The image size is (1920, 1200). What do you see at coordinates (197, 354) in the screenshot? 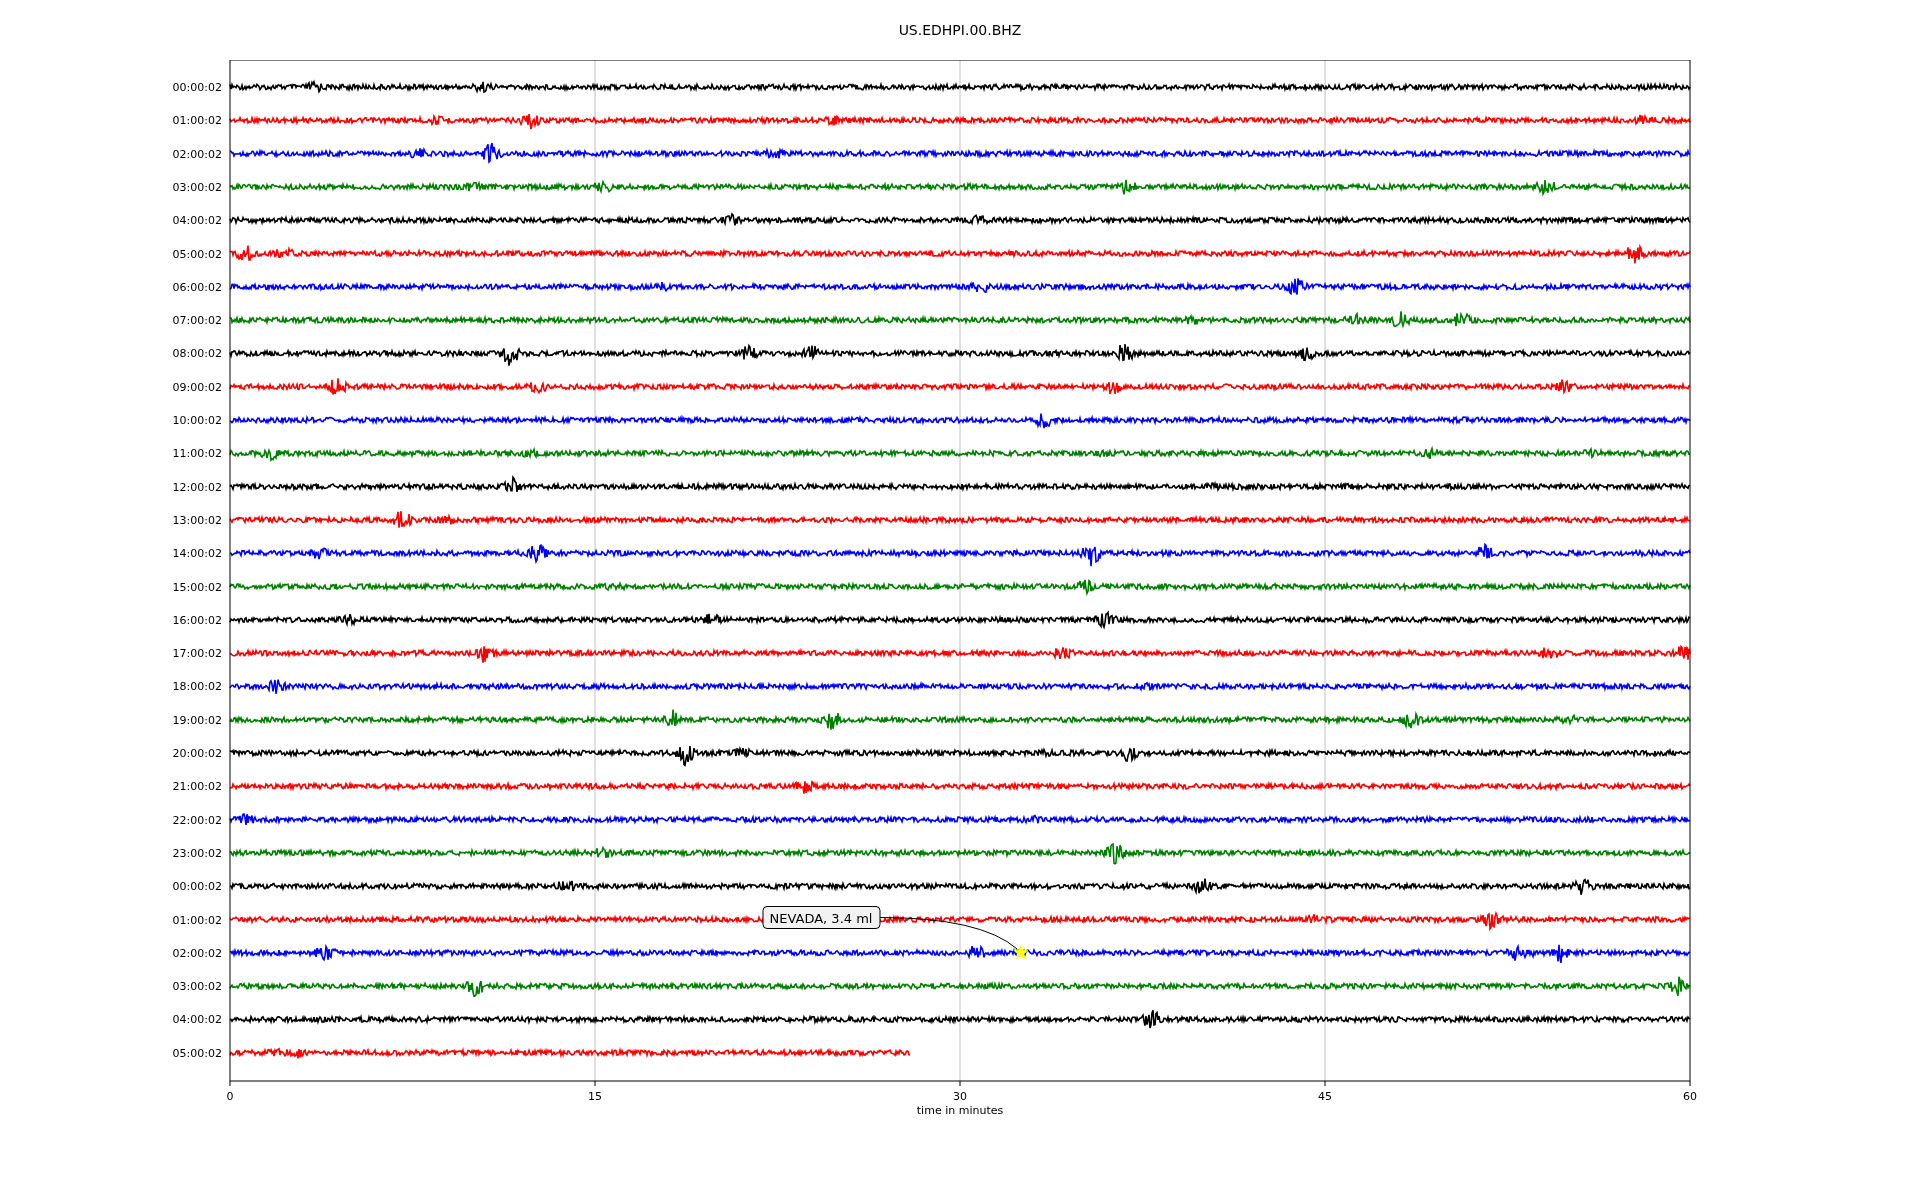
I see `time-label: 08:00:02` at bounding box center [197, 354].